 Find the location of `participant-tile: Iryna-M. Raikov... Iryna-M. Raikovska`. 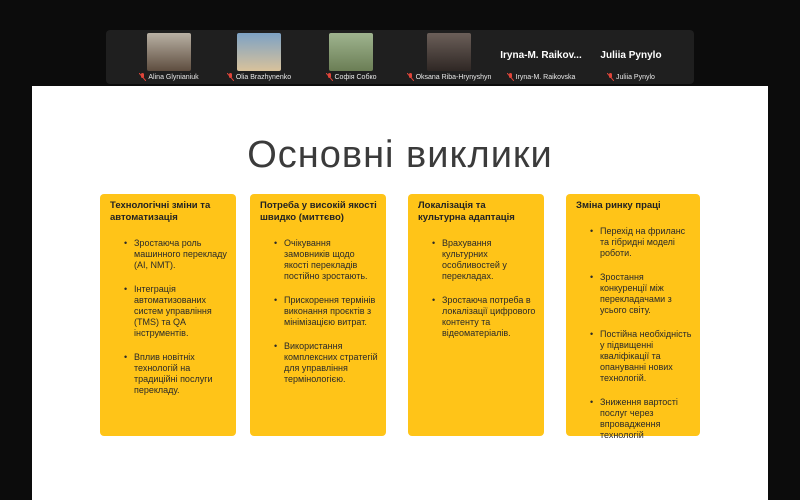

participant-tile: Iryna-M. Raikov... Iryna-M. Raikovska is located at coordinates (541, 57).